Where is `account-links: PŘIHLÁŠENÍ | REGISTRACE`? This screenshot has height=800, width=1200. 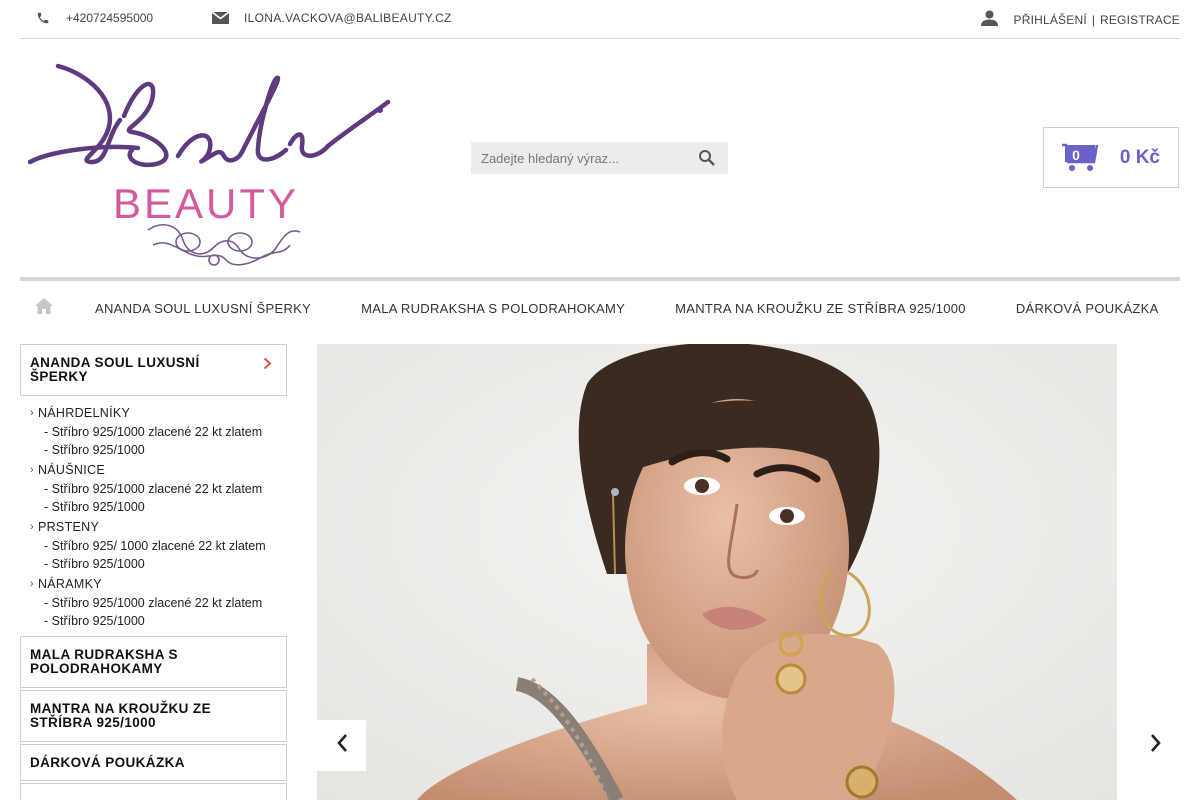 account-links: PŘIHLÁŠENÍ | REGISTRACE is located at coordinates (1080, 19).